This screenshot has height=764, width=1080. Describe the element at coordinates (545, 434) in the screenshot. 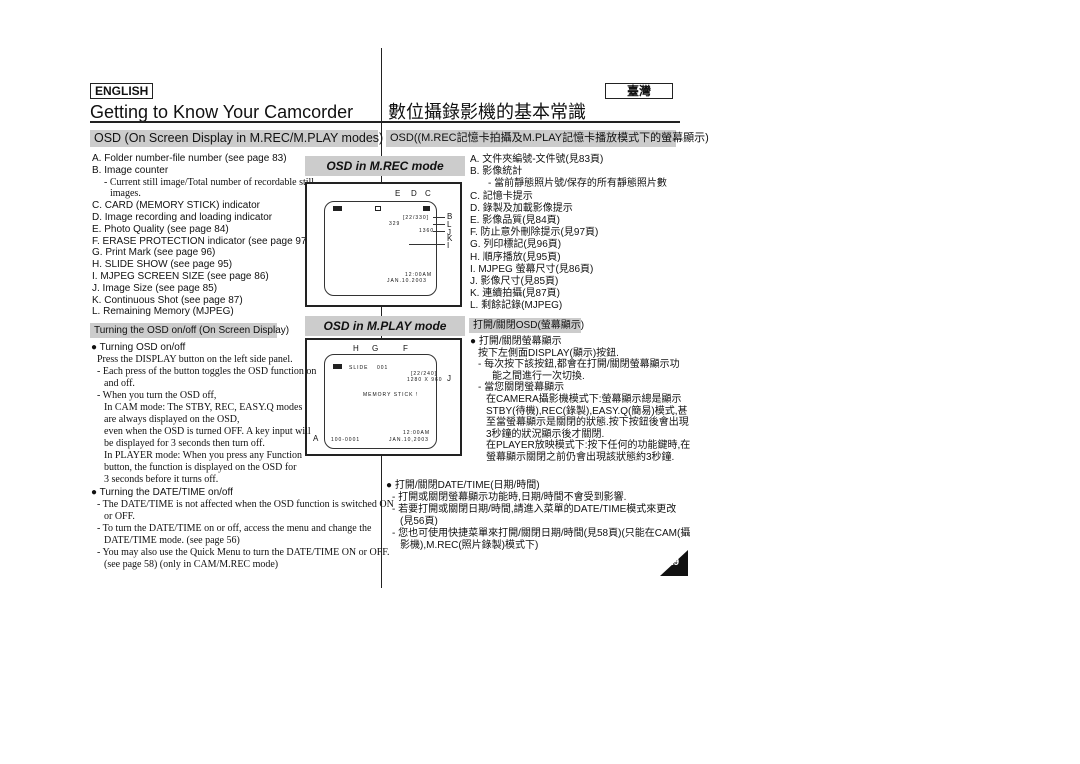

I see `text-line: 3秒鐘的狀況顯示後才關閉.` at that location.